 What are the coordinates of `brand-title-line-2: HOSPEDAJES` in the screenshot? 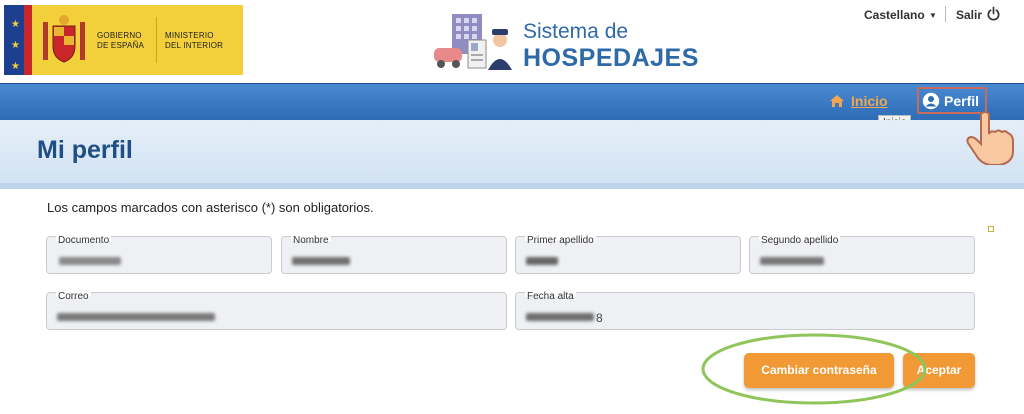 It's located at (611, 58).